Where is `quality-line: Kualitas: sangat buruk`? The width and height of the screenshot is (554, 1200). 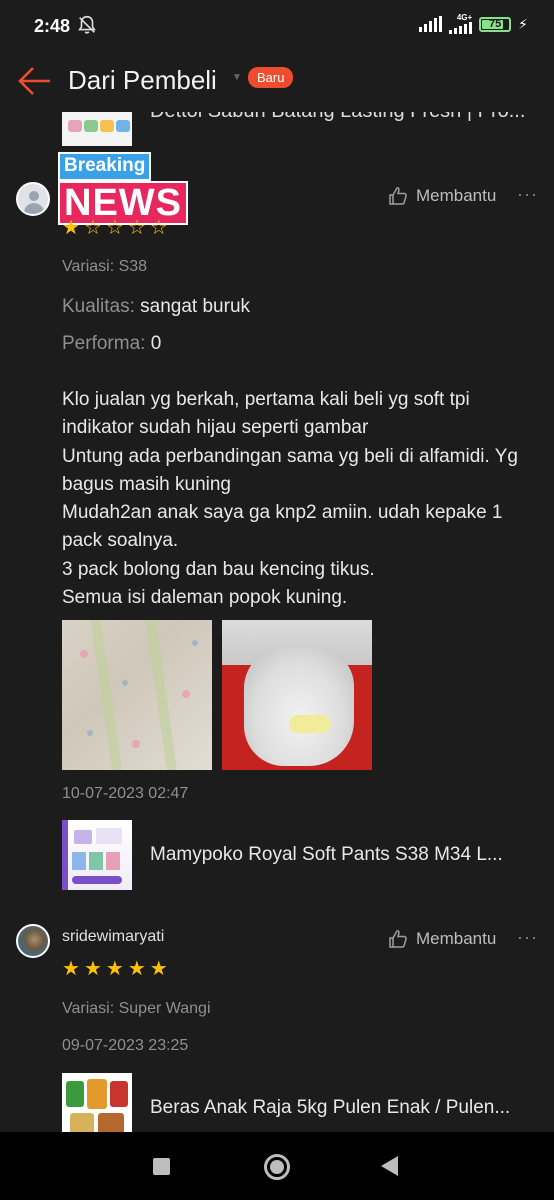
quality-line: Kualitas: sangat buruk is located at coordinates (156, 307).